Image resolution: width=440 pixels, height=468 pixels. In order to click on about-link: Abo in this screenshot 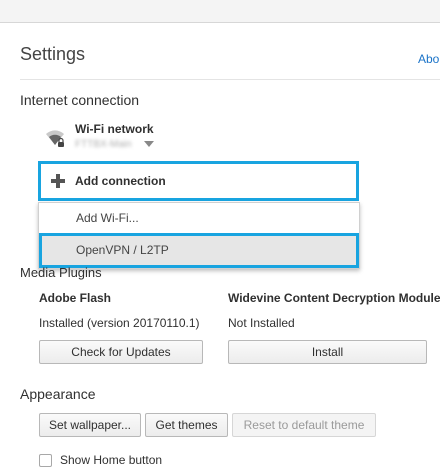, I will do `click(428, 59)`.